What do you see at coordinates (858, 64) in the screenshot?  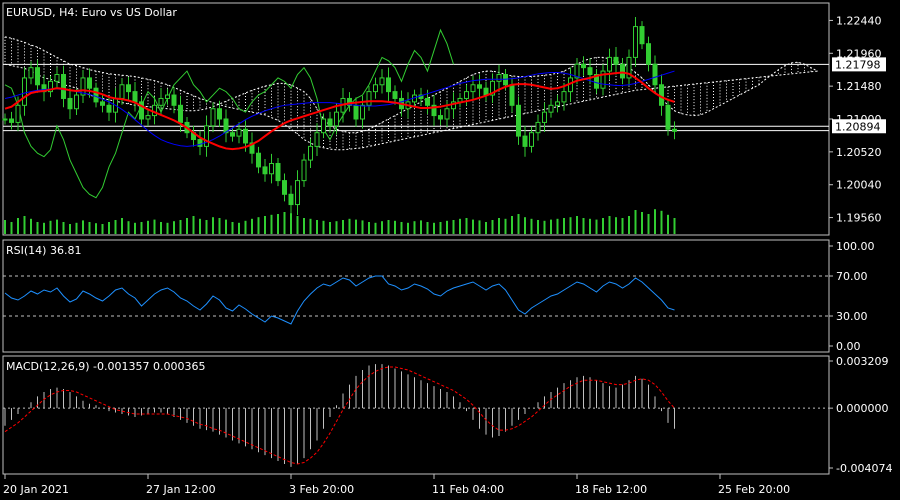 I see `price-label-text: 1.21798` at bounding box center [858, 64].